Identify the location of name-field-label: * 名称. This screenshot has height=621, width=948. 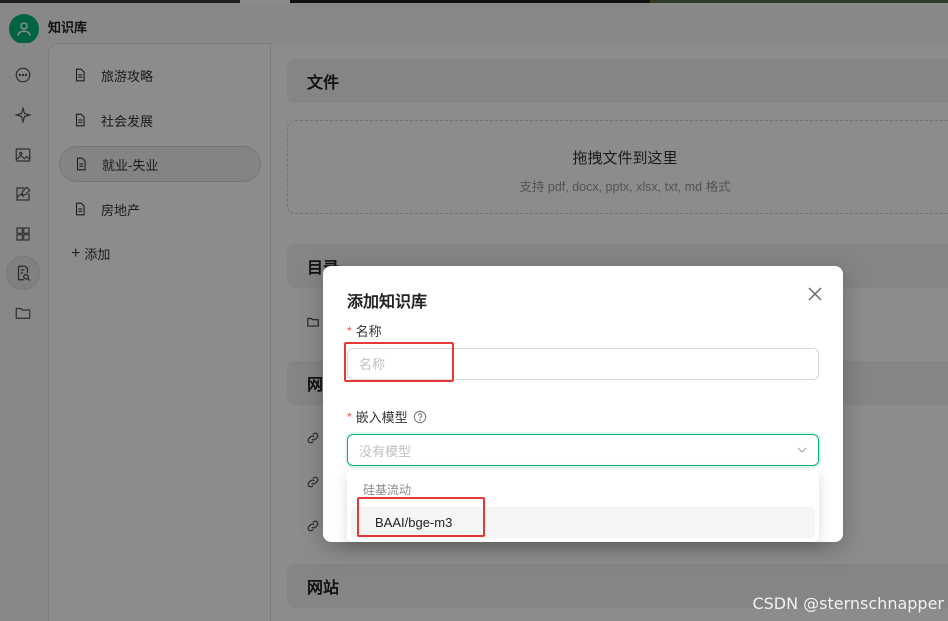
(364, 330).